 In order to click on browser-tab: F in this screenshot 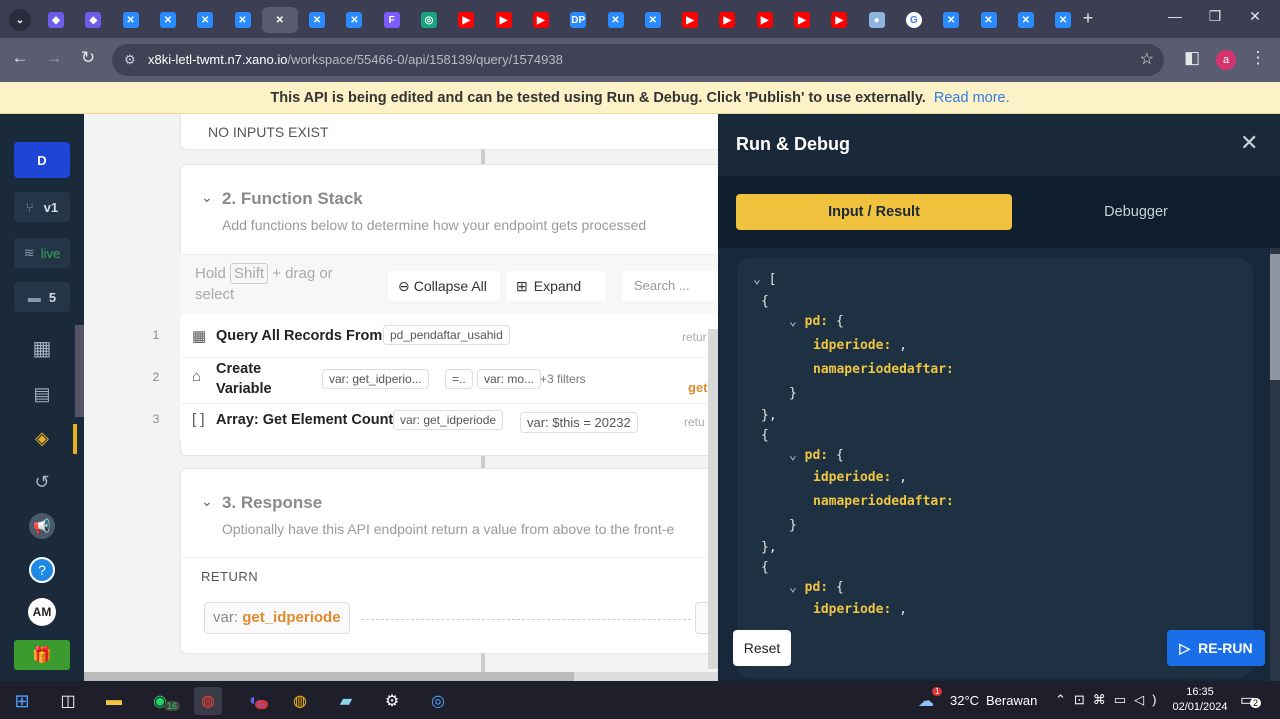, I will do `click(392, 20)`.